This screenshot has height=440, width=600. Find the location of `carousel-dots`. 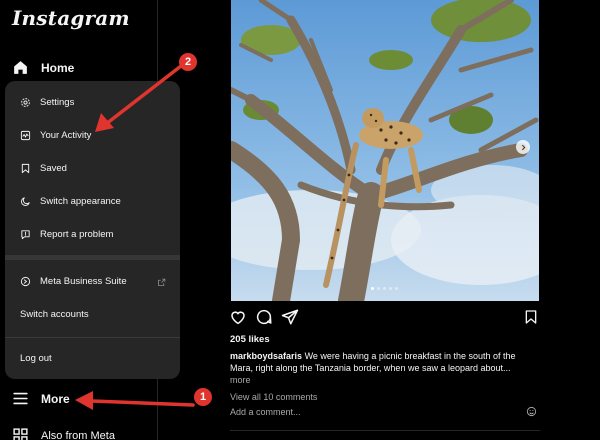

carousel-dots is located at coordinates (384, 288).